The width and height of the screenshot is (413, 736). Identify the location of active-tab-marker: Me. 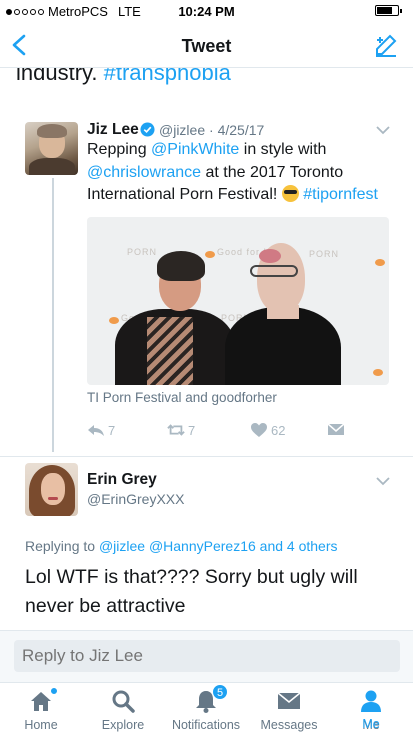
(369, 709).